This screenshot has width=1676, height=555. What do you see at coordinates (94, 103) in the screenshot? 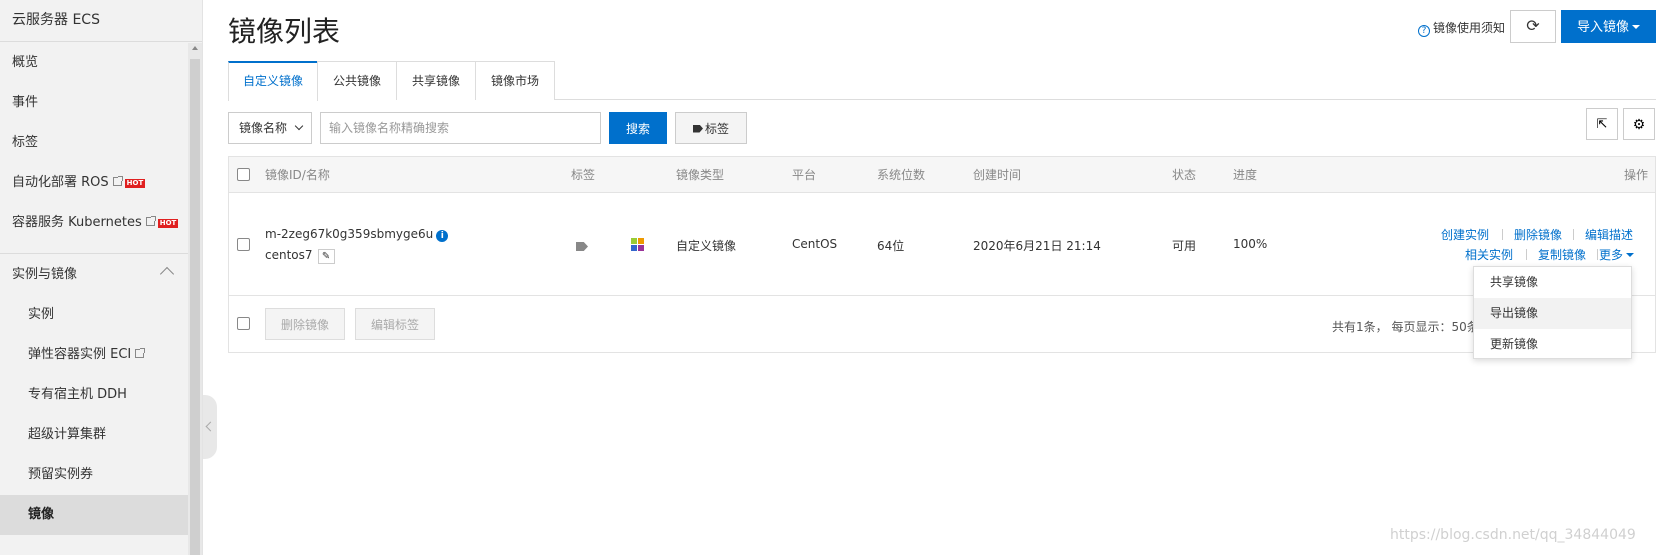
I see `sidebar-item-events: 事件` at bounding box center [94, 103].